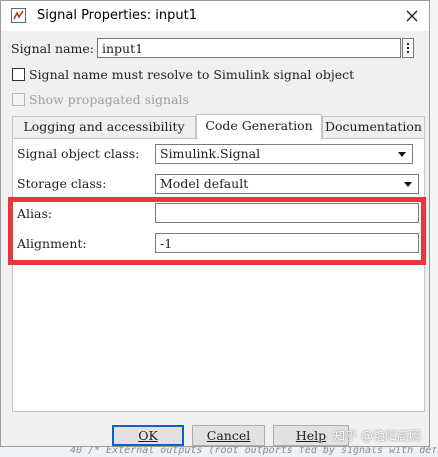 Image resolution: width=438 pixels, height=457 pixels. What do you see at coordinates (287, 243) in the screenshot?
I see `alignment-input` at bounding box center [287, 243].